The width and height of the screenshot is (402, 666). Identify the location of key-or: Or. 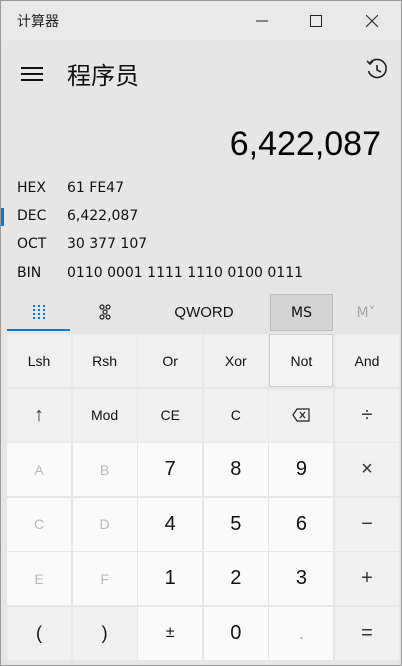
(170, 360).